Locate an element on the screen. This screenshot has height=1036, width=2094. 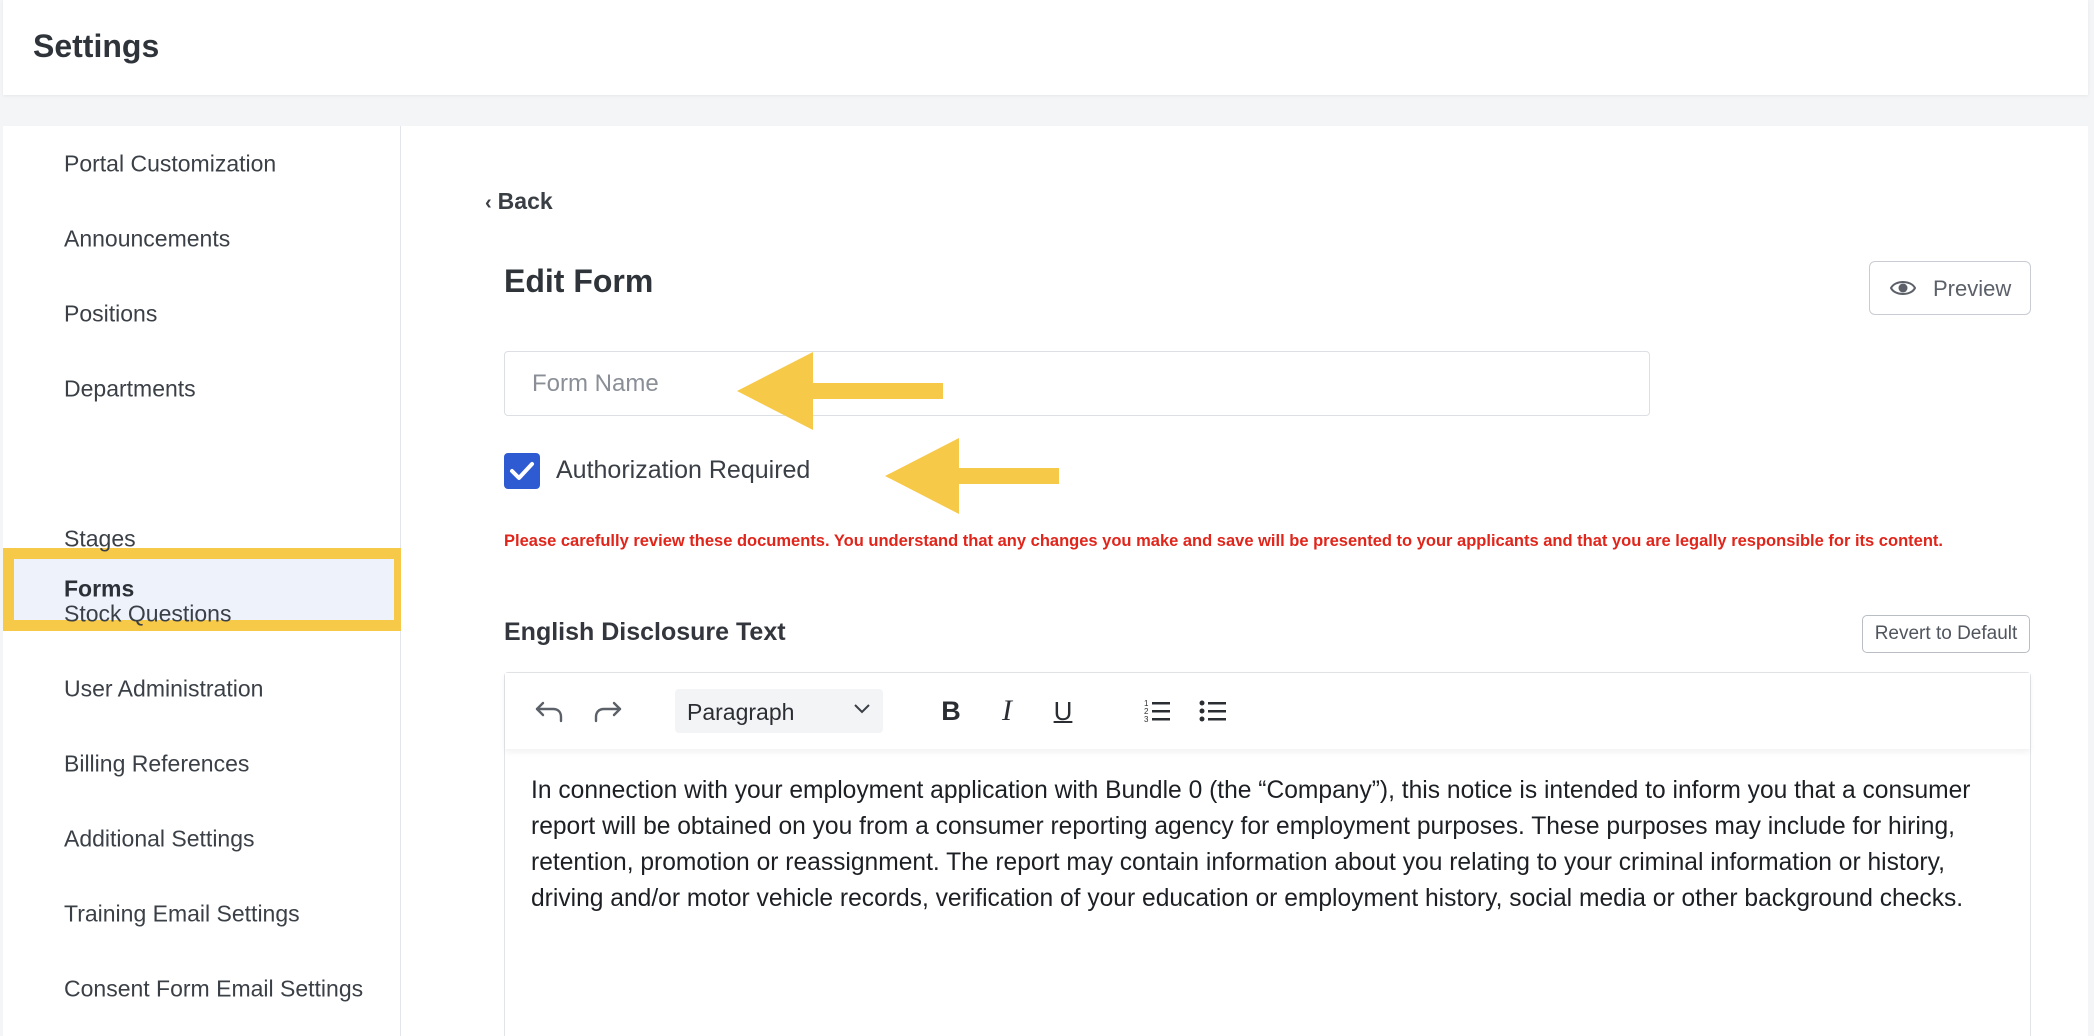
sidebar-item-label: Stages is located at coordinates (100, 538).